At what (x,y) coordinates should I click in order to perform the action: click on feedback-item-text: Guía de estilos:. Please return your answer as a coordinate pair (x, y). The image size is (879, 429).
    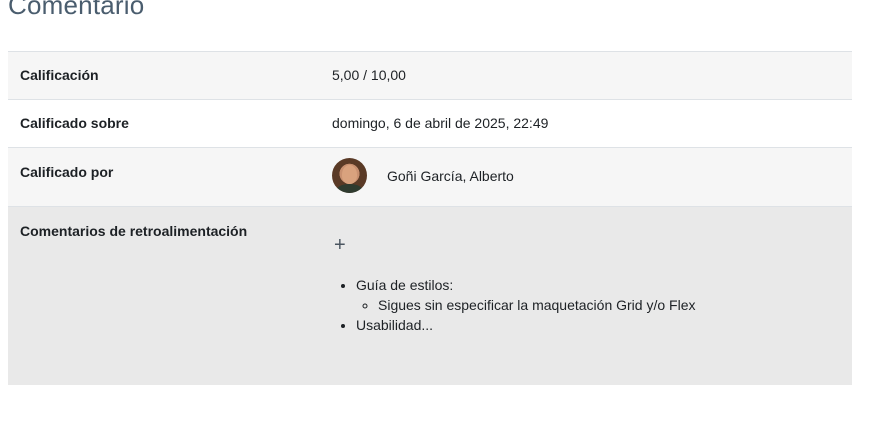
    Looking at the image, I should click on (405, 285).